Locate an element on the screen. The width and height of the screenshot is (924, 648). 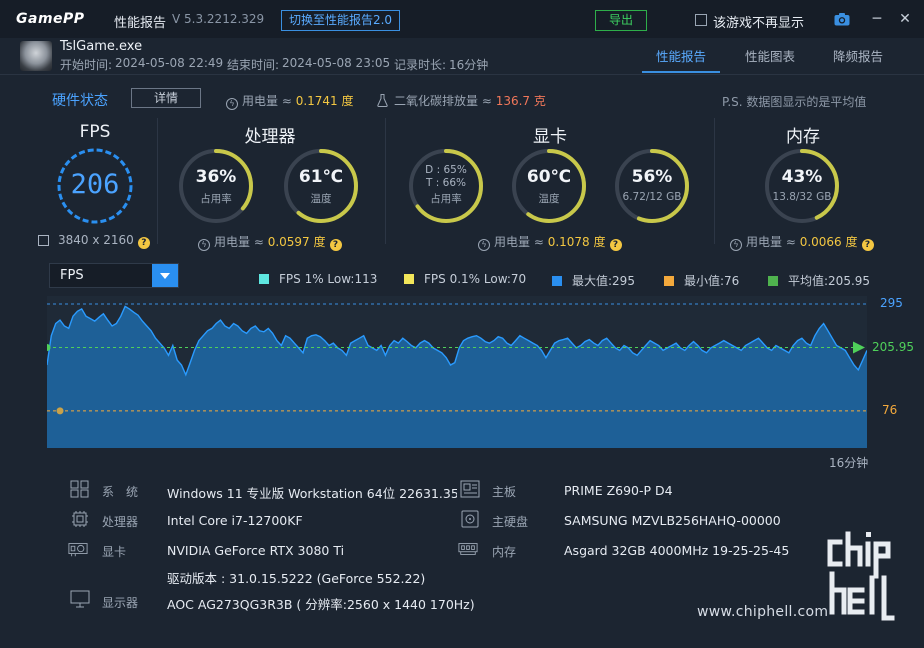
gpu-d-value: D : 65% is located at coordinates (446, 170).